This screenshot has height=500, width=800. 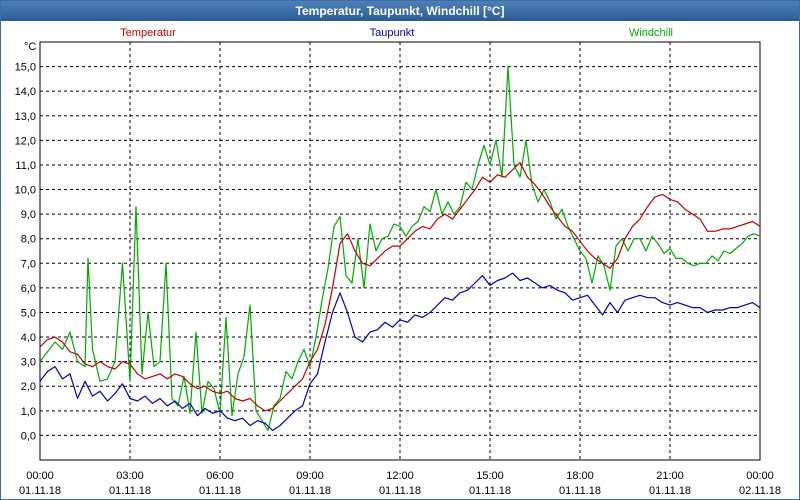 What do you see at coordinates (25, 117) in the screenshot?
I see `y-tick-label: 13,0` at bounding box center [25, 117].